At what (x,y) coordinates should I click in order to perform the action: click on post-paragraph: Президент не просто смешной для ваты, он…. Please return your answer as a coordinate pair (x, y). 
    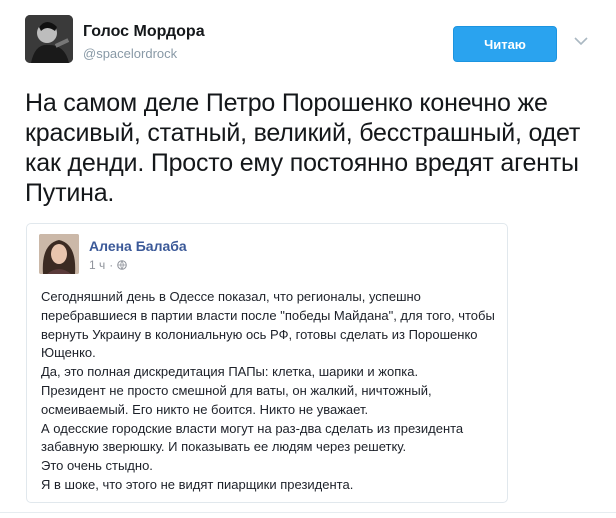
    Looking at the image, I should click on (236, 399).